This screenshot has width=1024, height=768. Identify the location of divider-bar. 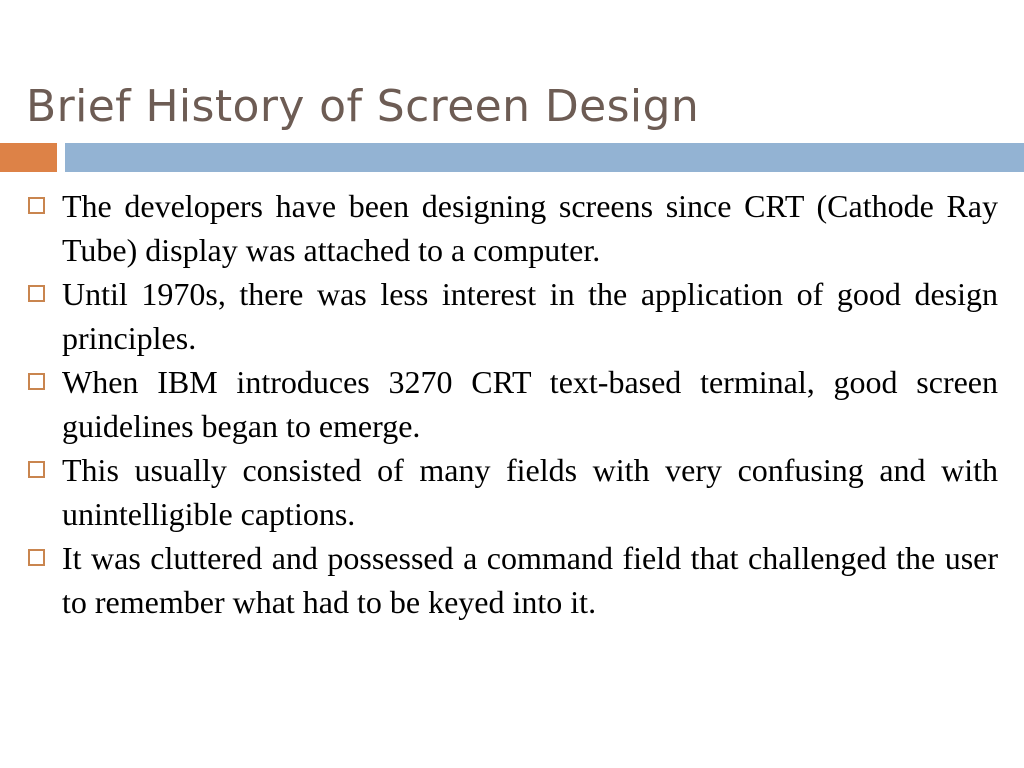
(544, 157).